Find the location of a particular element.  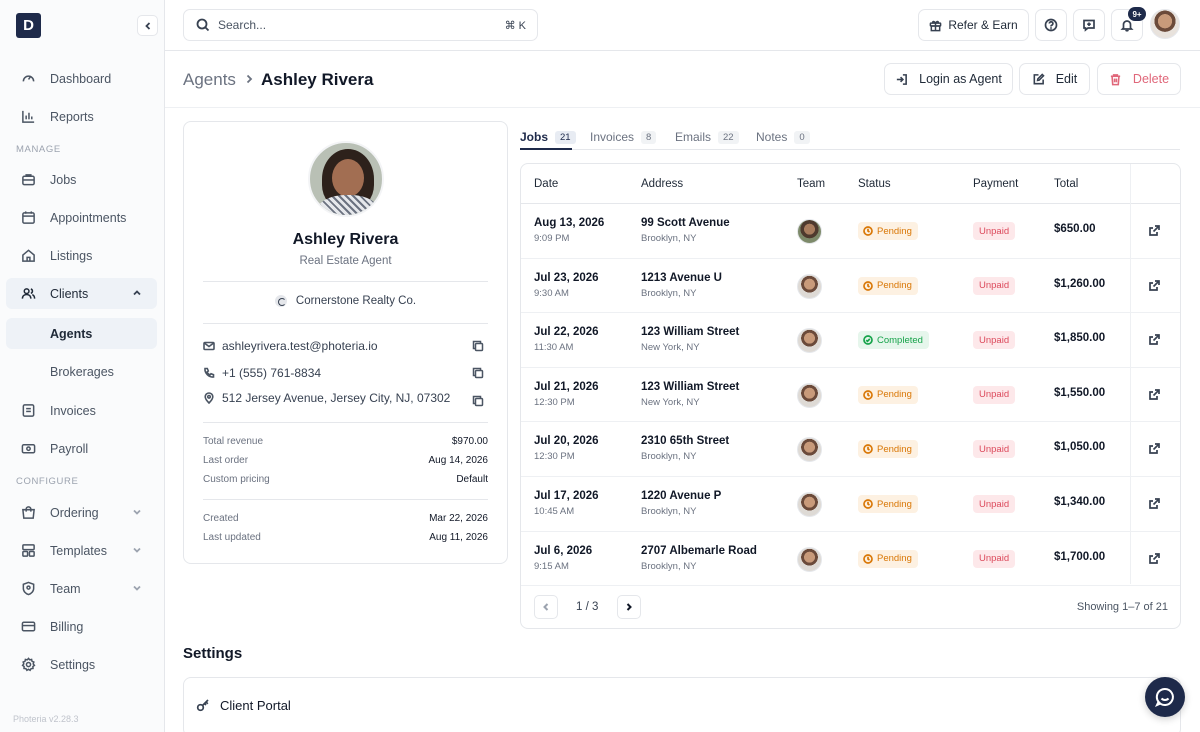

sidebar-item-label: Agents is located at coordinates (71, 333).